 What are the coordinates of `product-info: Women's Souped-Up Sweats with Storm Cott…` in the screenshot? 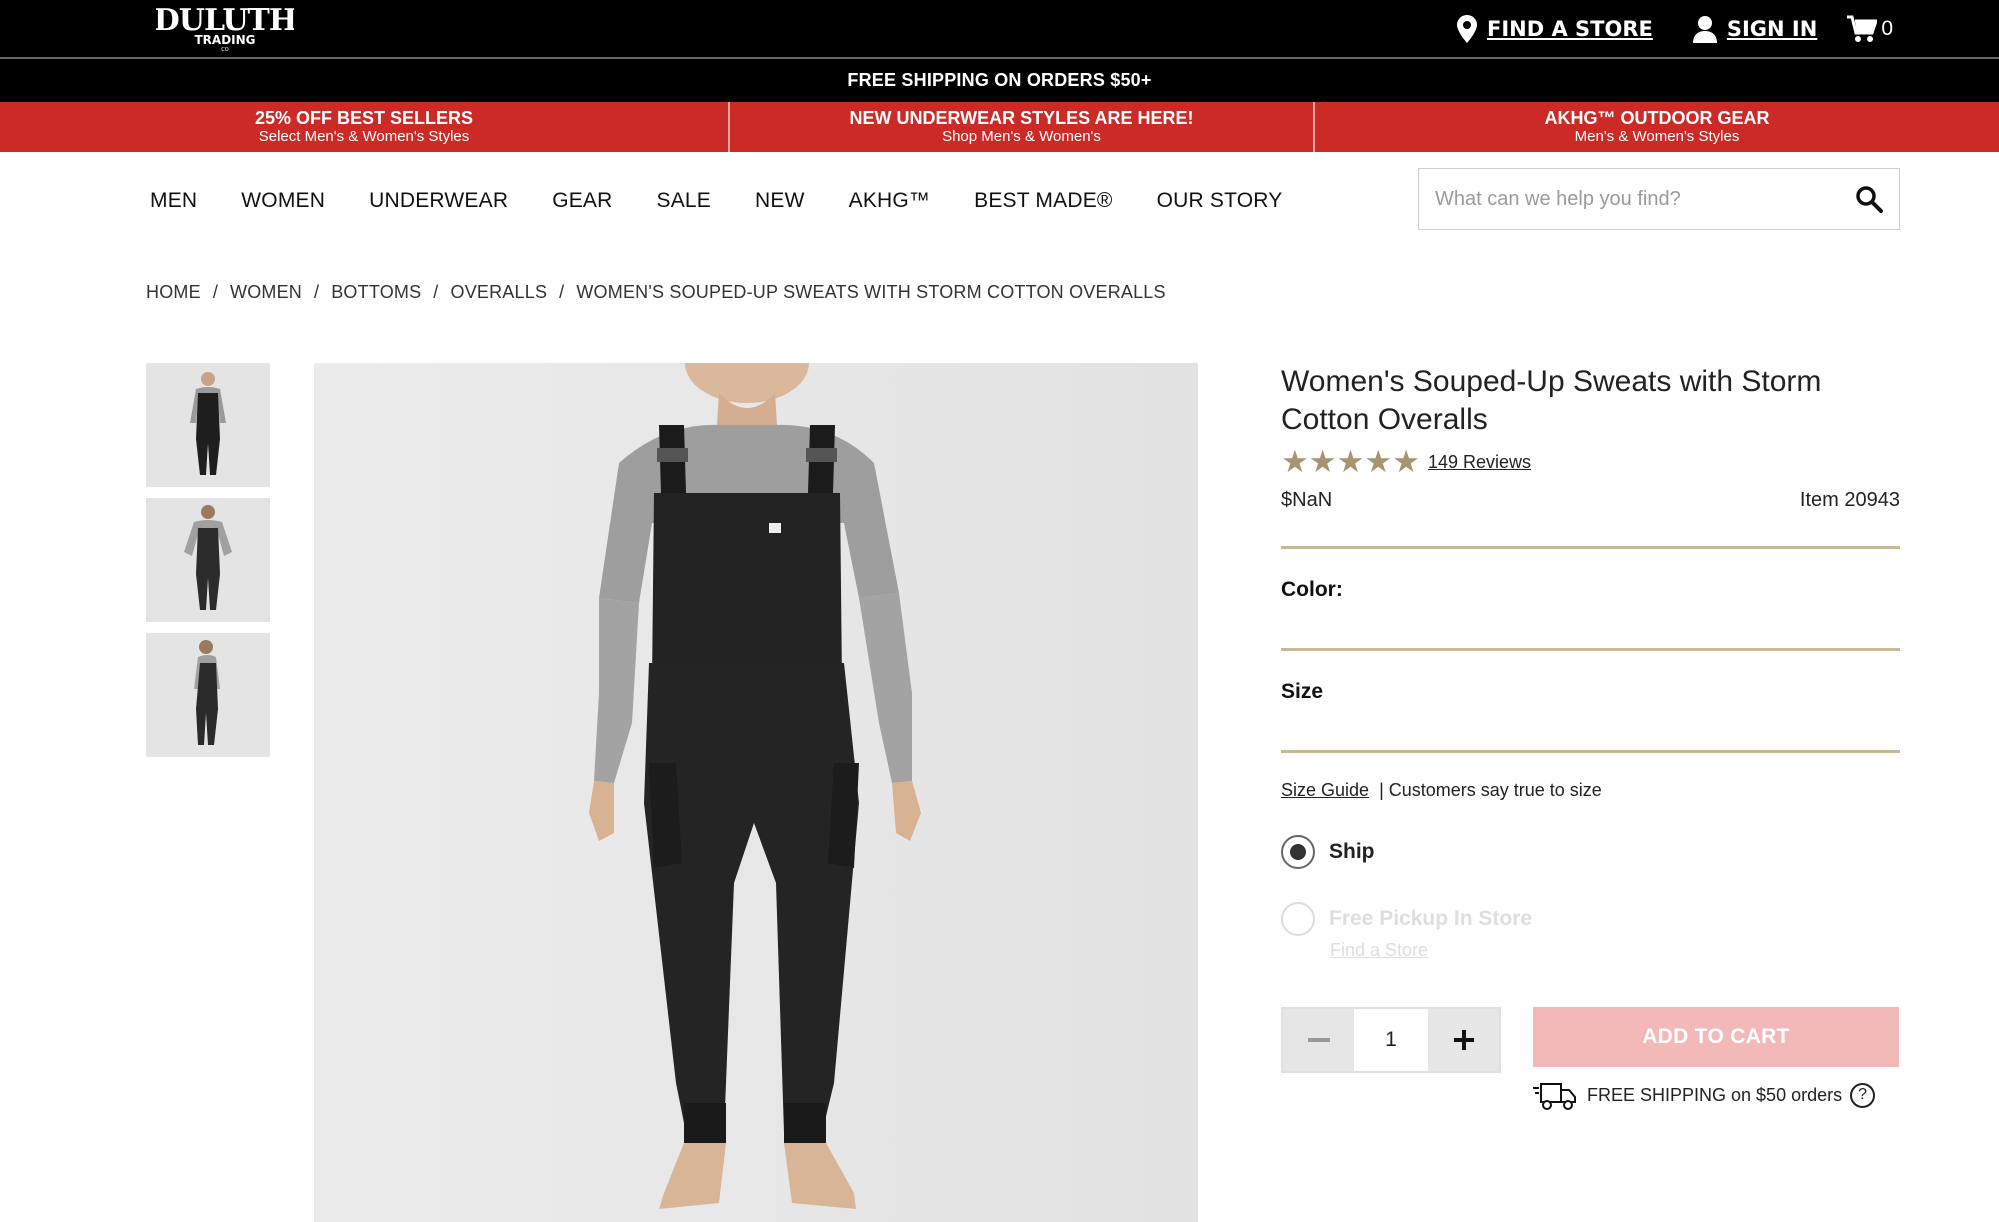 It's located at (1590, 437).